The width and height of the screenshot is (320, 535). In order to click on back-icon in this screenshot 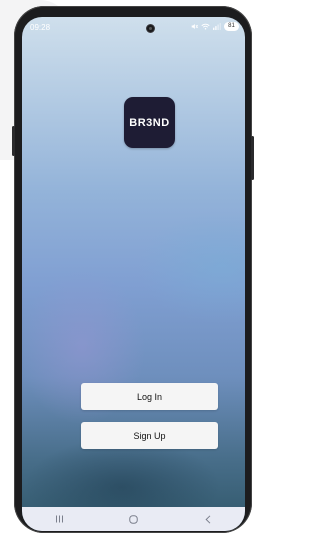, I will do `click(208, 519)`.